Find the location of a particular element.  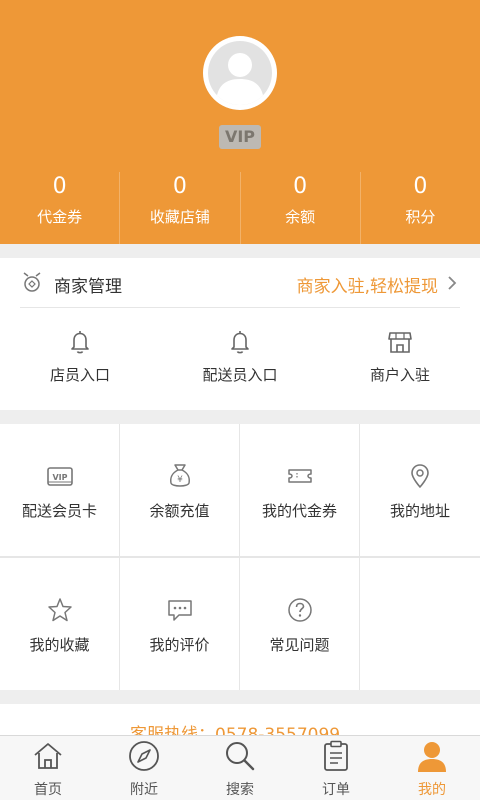

courier-entry-button: 配送员入口 is located at coordinates (240, 357).